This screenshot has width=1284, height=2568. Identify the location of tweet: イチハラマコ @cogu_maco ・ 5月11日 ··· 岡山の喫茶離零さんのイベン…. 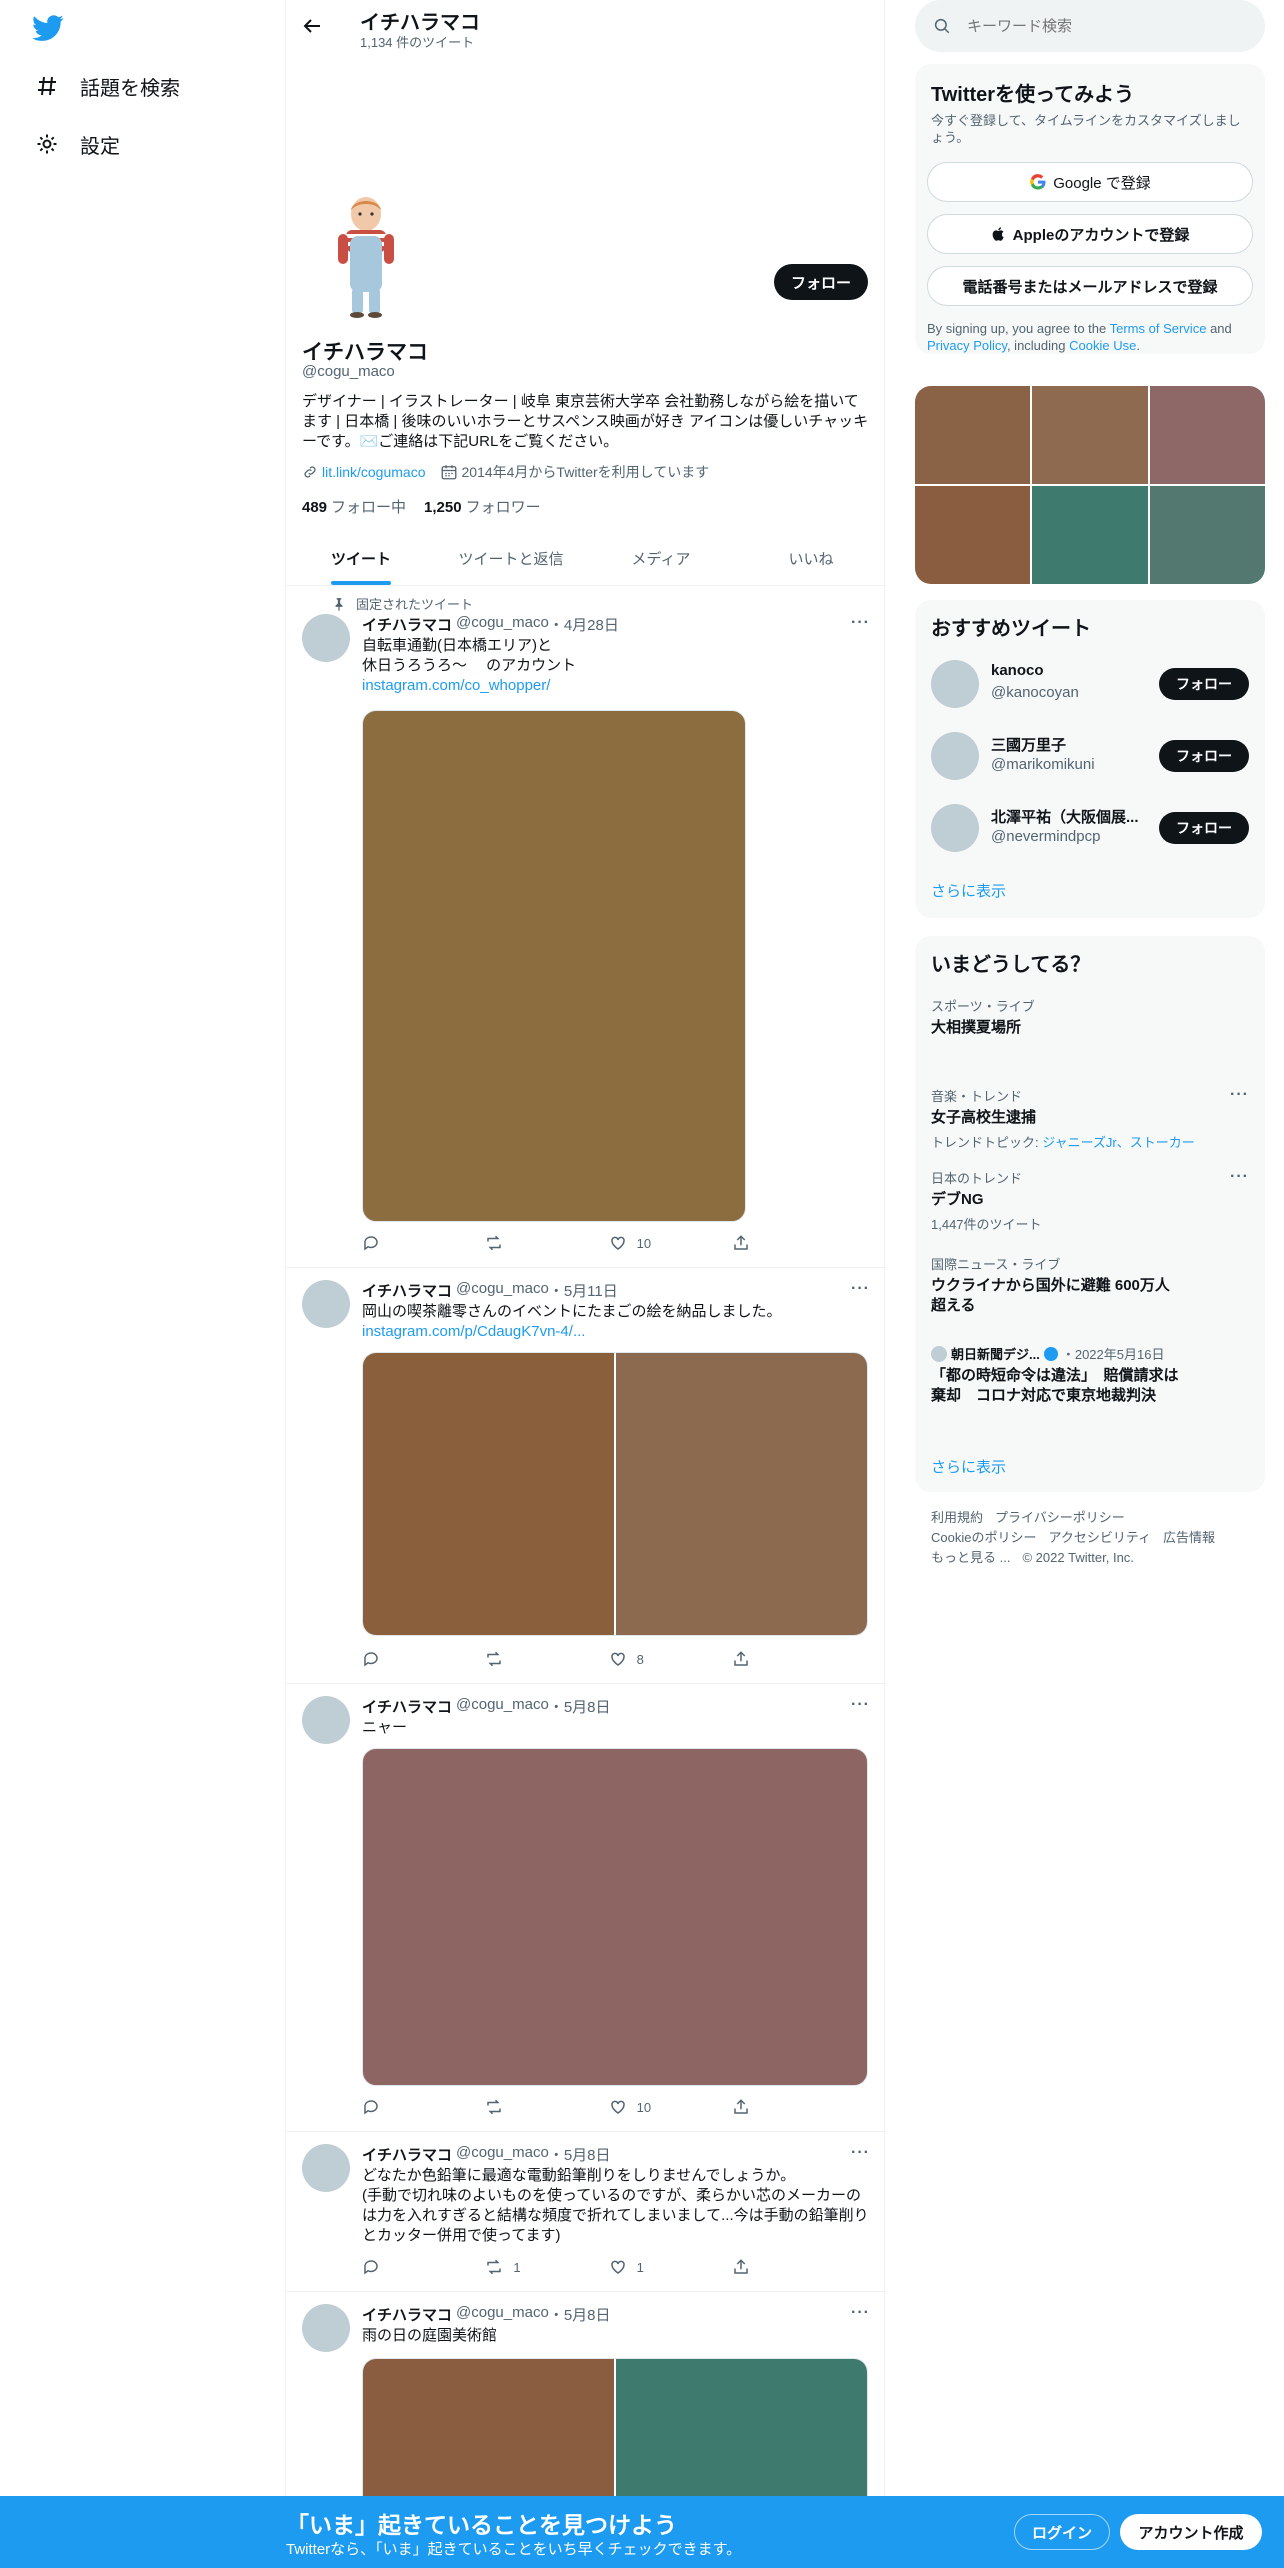
(586, 1476).